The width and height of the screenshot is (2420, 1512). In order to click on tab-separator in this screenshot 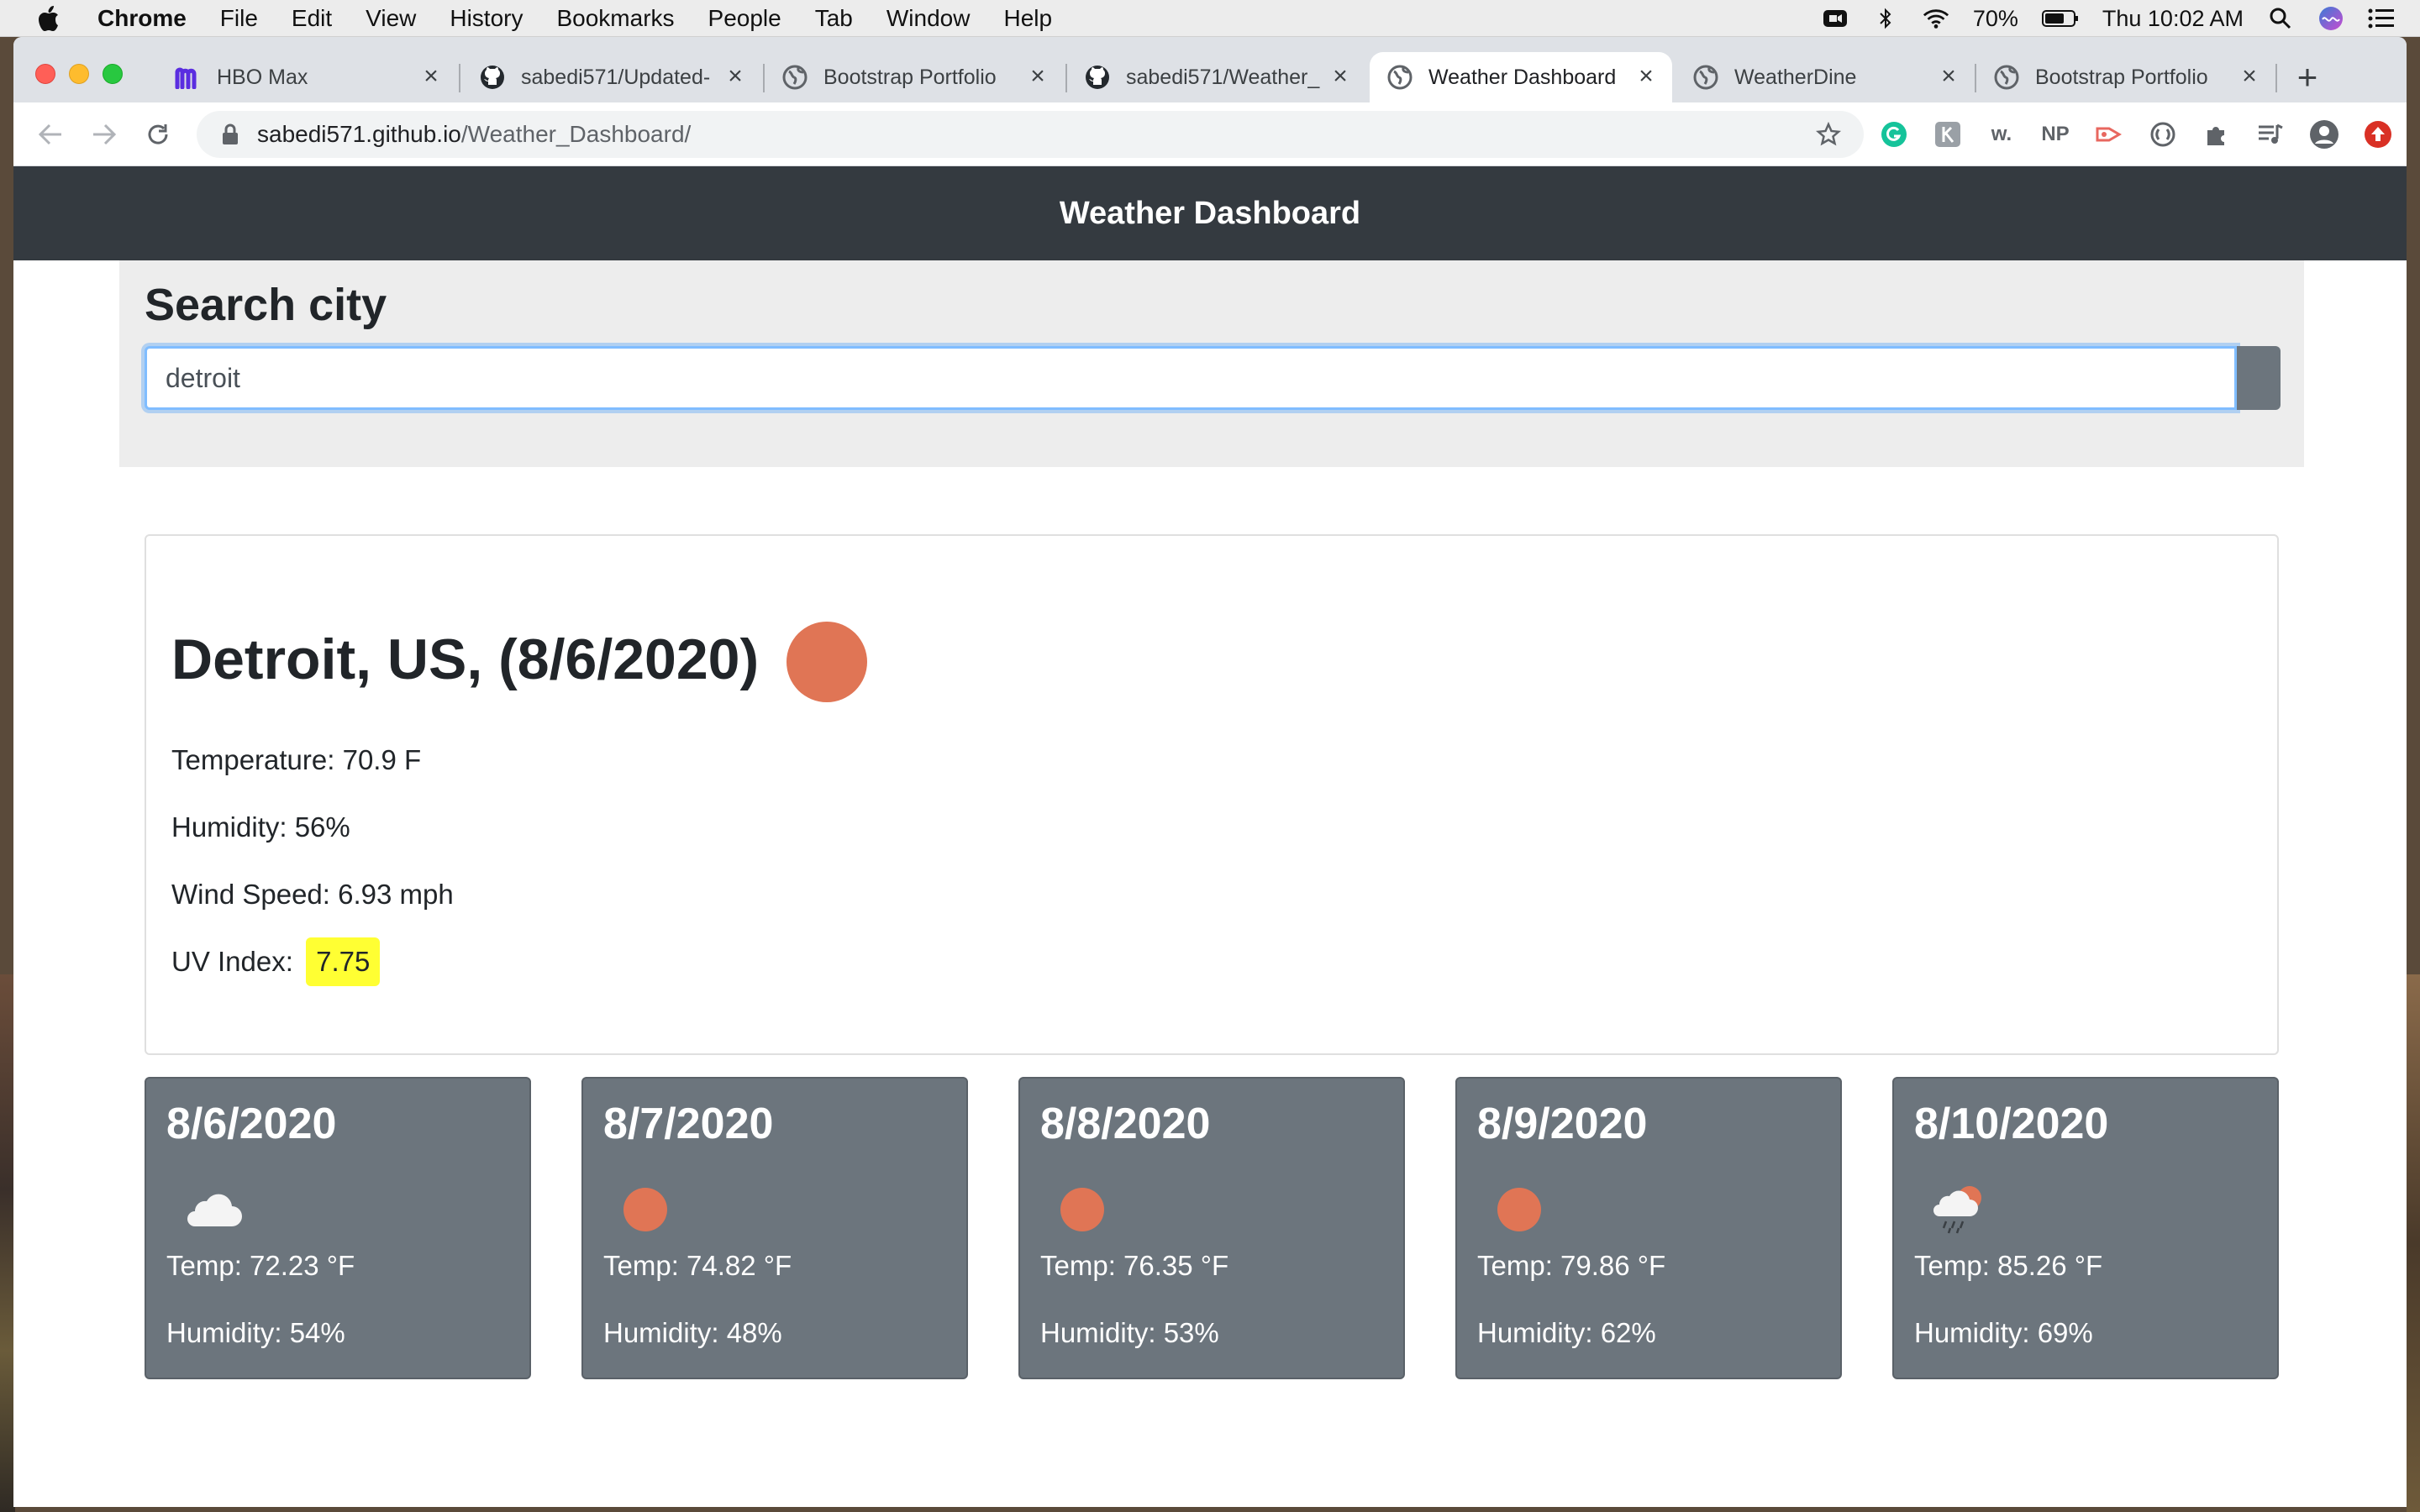, I will do `click(460, 78)`.